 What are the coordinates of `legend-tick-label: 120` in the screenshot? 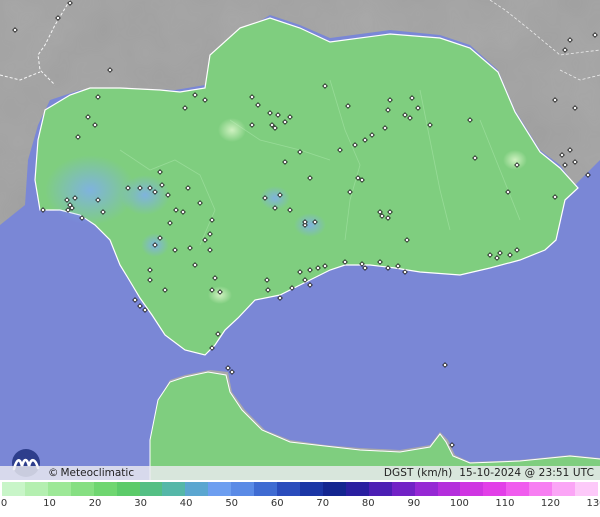 It's located at (550, 503).